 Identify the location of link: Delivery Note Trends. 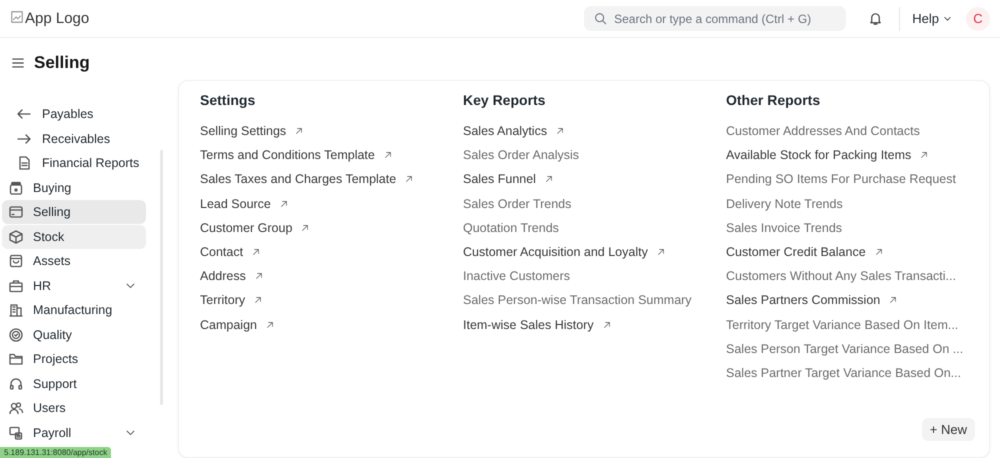
(784, 204).